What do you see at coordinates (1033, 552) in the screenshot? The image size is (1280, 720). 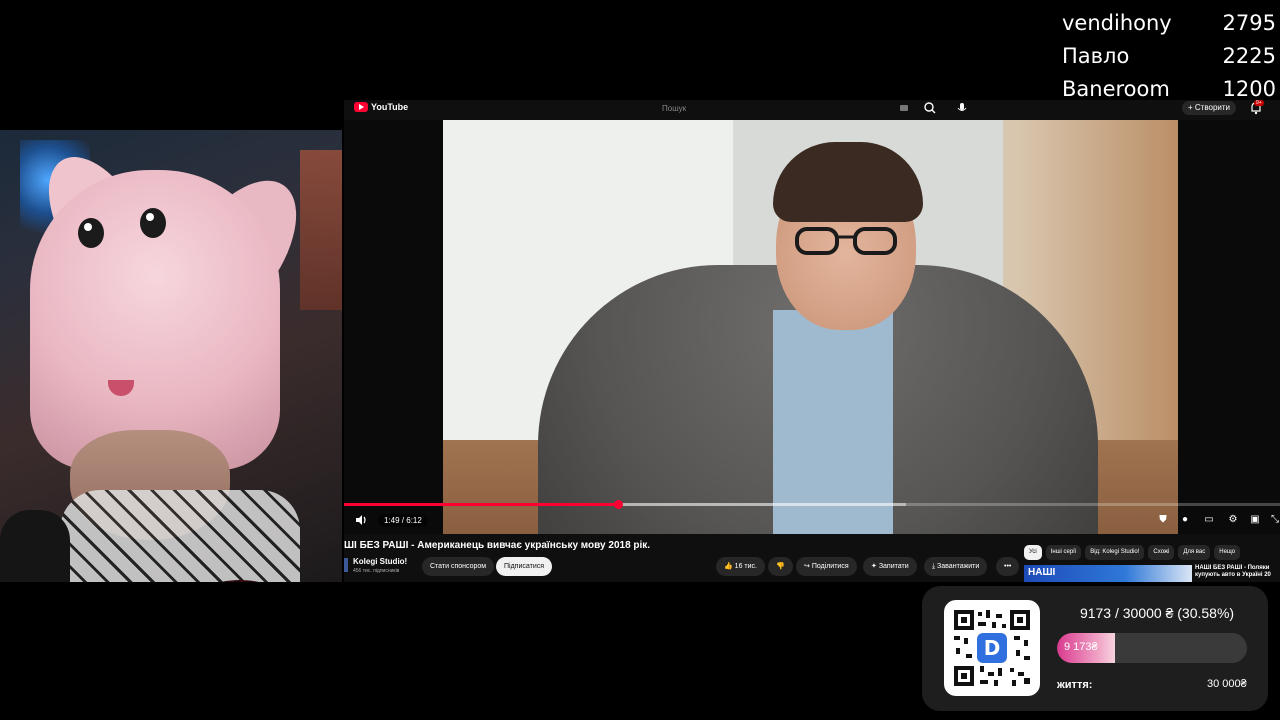 I see `chip-all: Усі` at bounding box center [1033, 552].